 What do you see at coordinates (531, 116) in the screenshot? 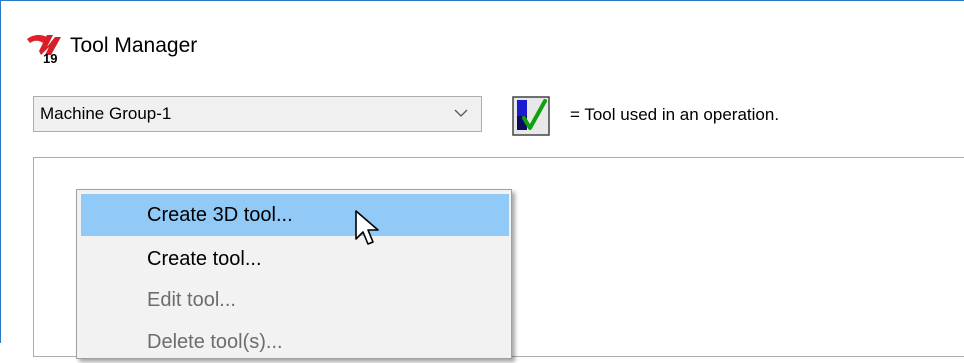
I see `tool-used-checkmark-icon` at bounding box center [531, 116].